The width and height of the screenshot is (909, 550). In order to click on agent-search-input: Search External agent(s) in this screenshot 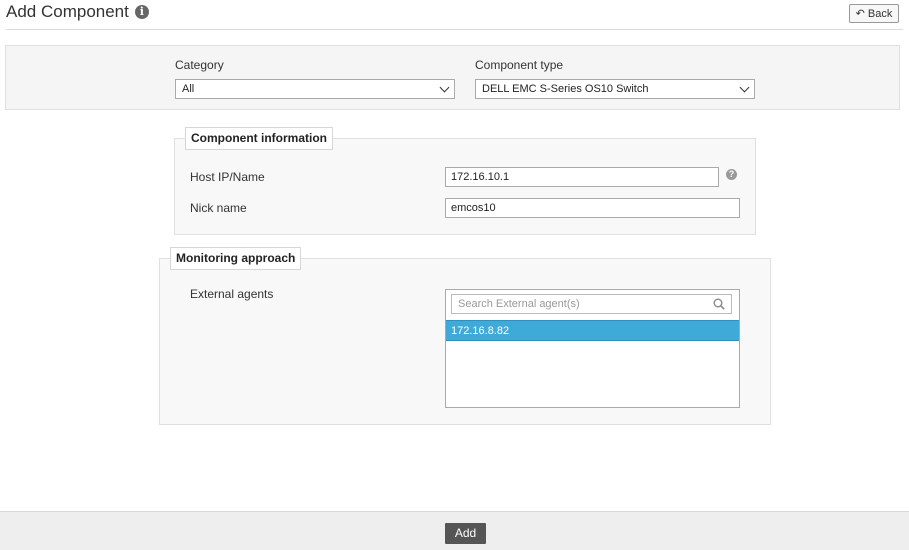, I will do `click(591, 304)`.